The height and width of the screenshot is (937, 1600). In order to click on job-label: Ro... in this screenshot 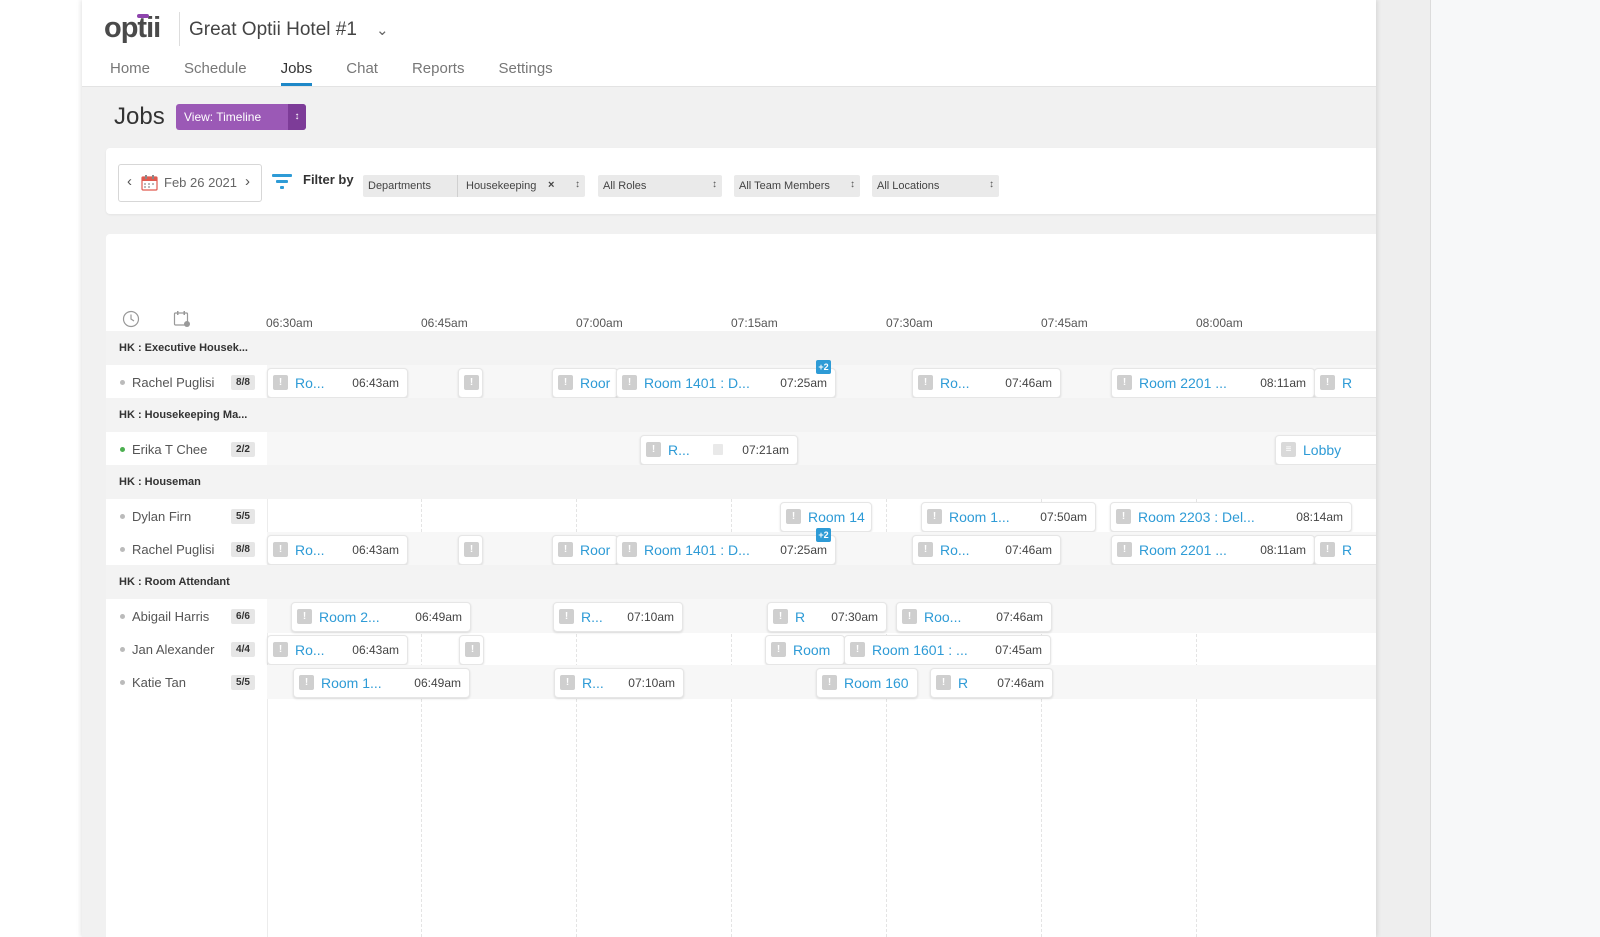, I will do `click(310, 550)`.